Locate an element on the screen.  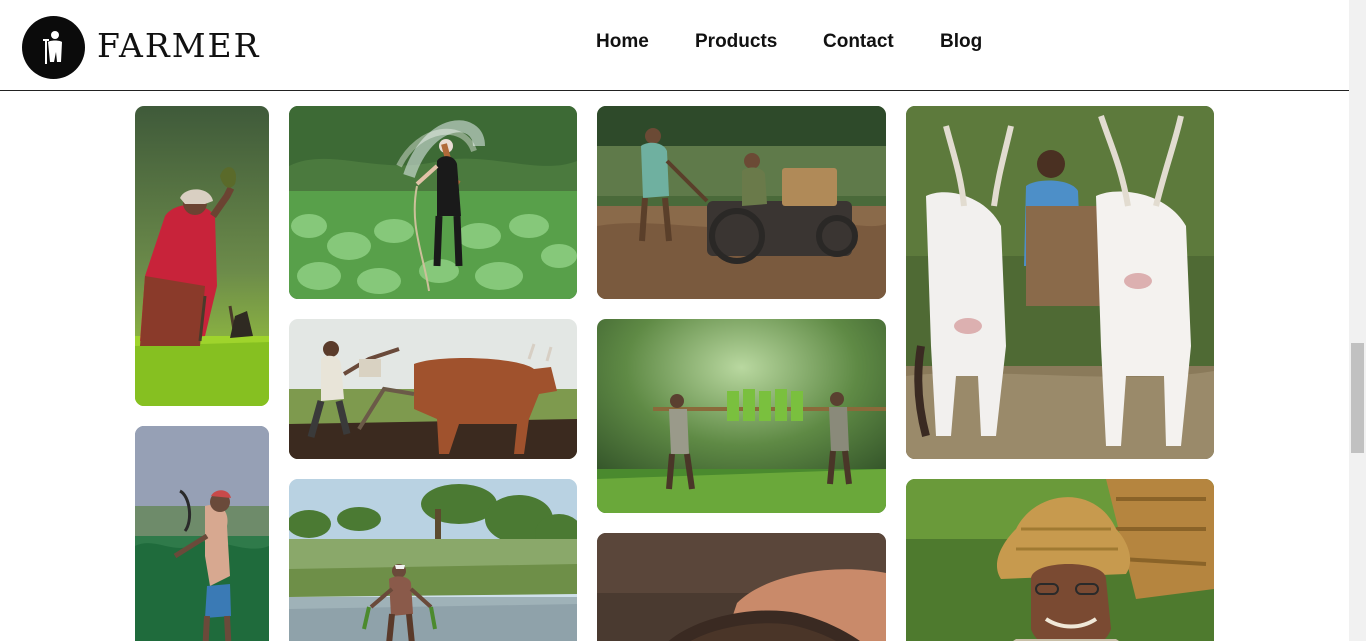
site-header: FARMER Home Products Contact Blog is located at coordinates (674, 45).